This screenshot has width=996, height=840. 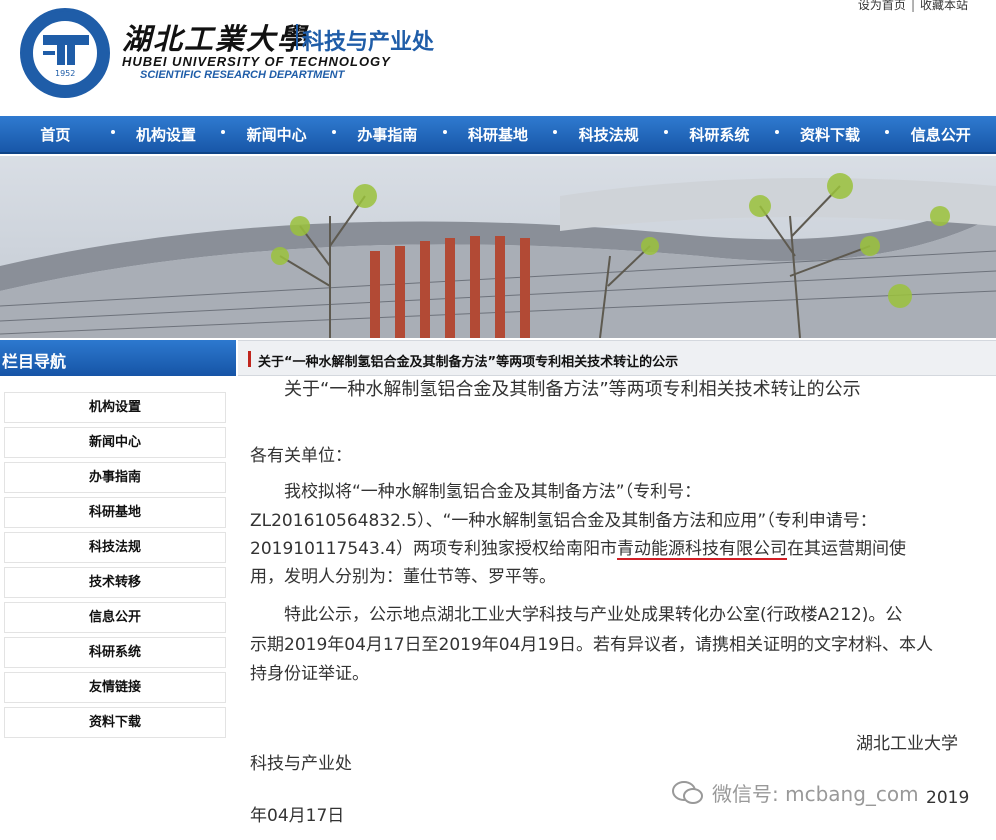 I want to click on nav-guide: 办事指南, so click(x=387, y=134).